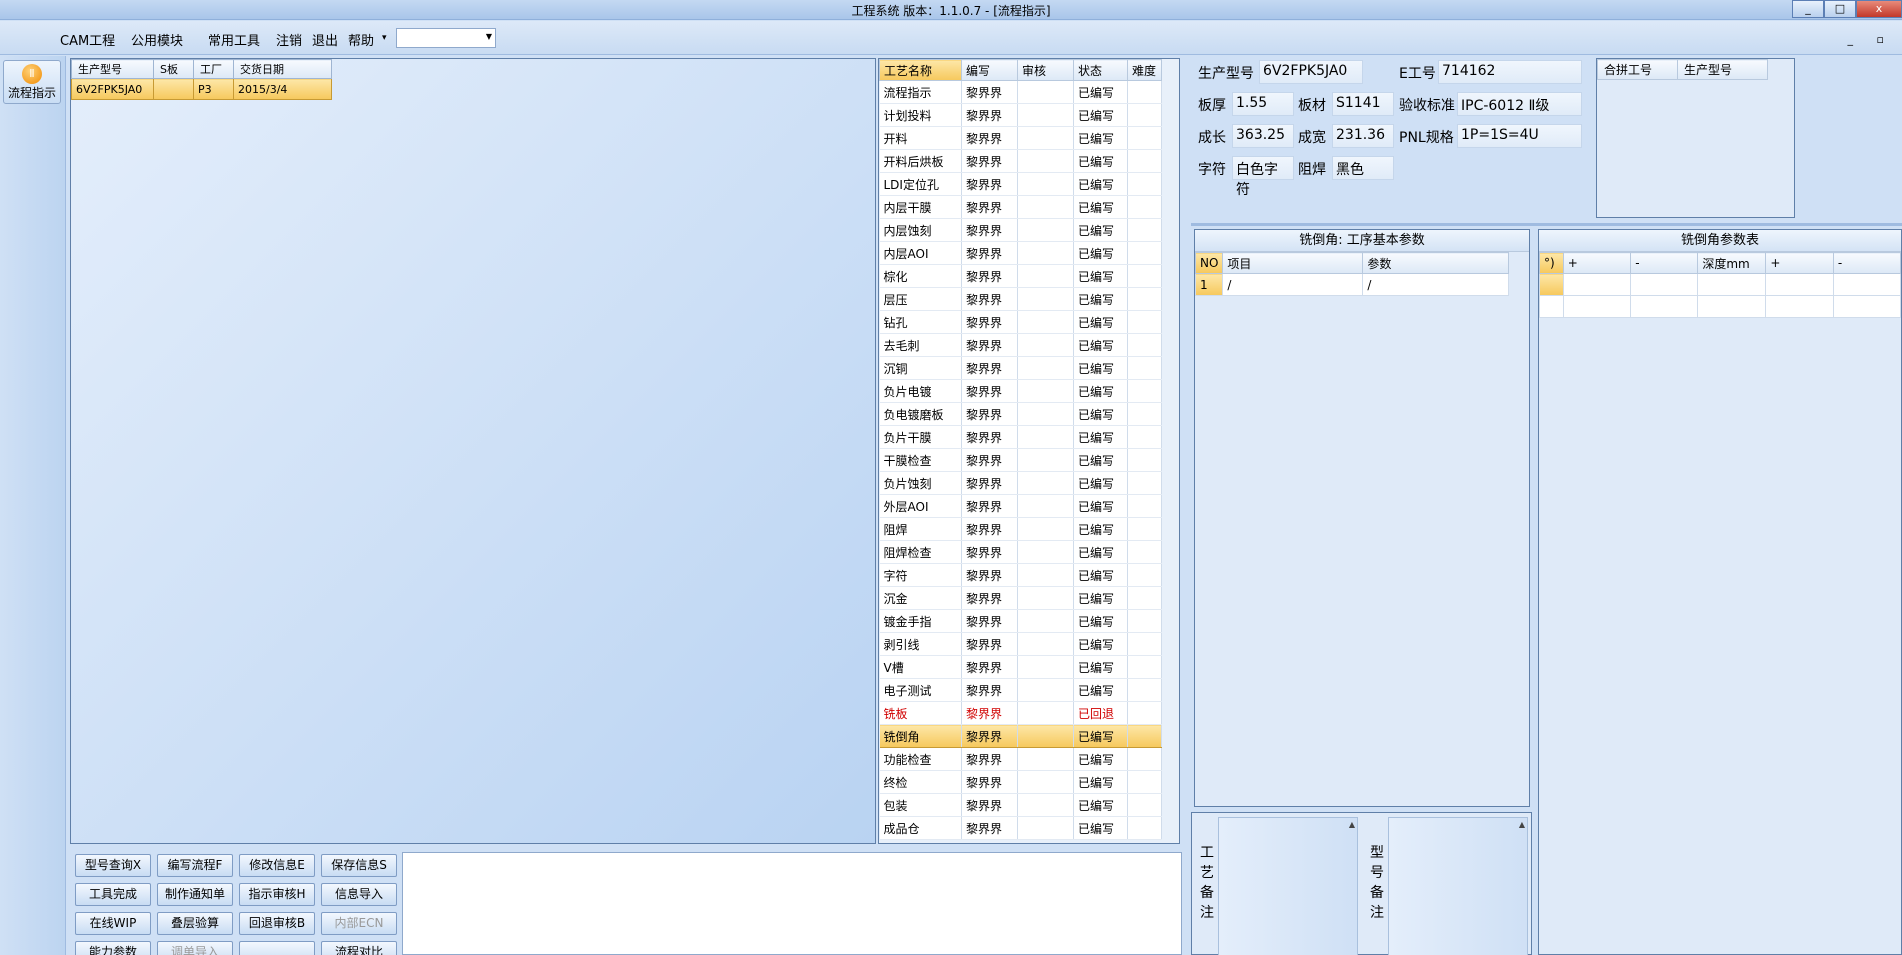  I want to click on table-row: 1 / /, so click(1352, 284).